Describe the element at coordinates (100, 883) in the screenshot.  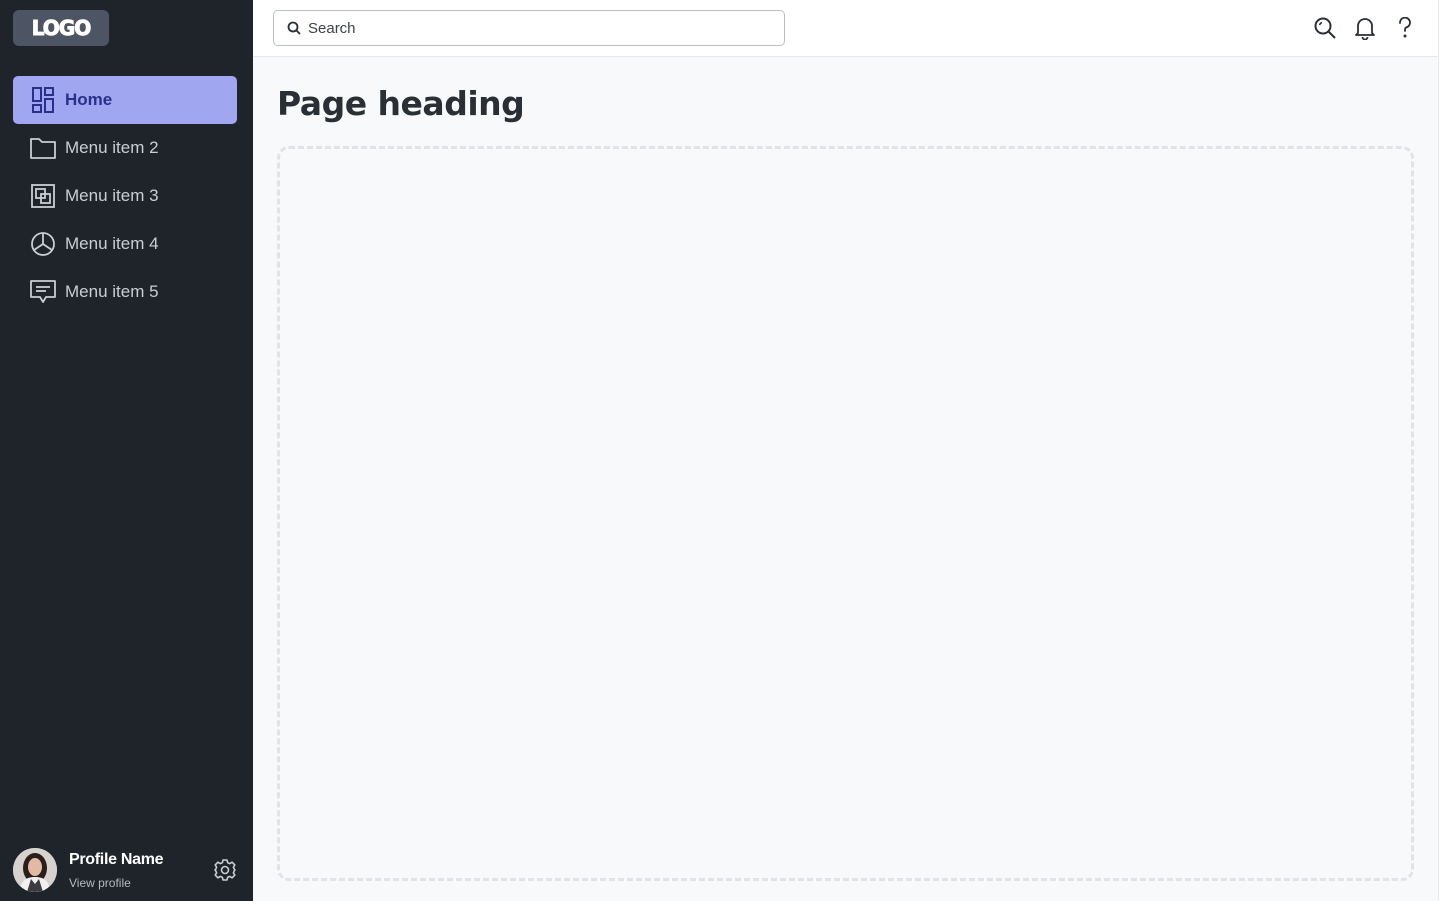
I see `view-profile-link: View profile` at that location.